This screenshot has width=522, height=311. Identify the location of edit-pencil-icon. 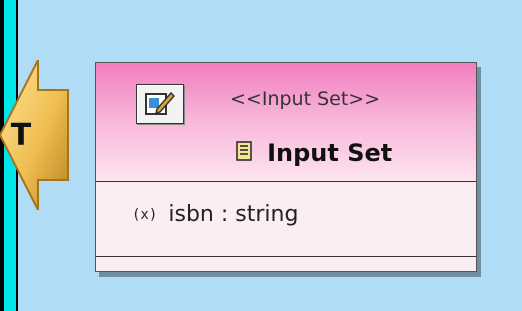
(160, 103).